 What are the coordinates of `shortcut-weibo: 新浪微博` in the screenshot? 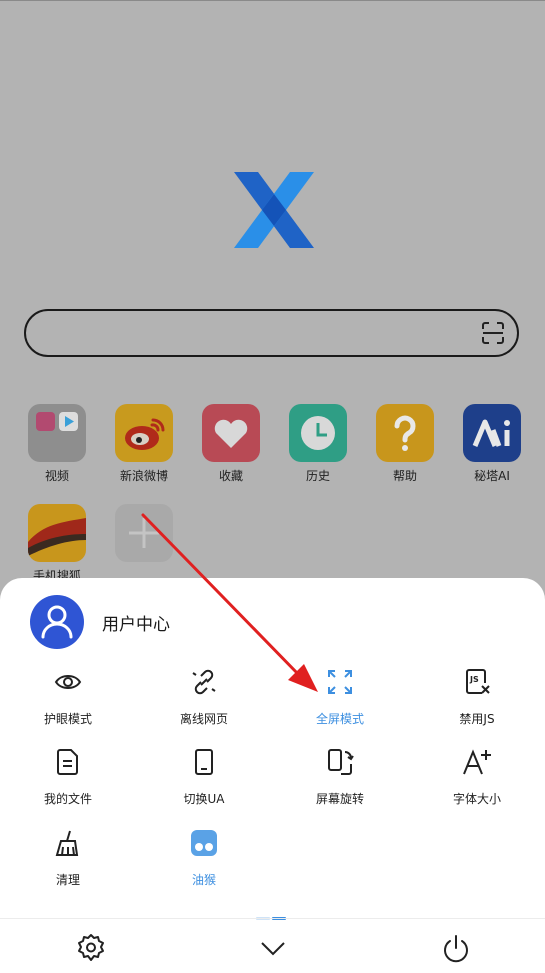 It's located at (144, 444).